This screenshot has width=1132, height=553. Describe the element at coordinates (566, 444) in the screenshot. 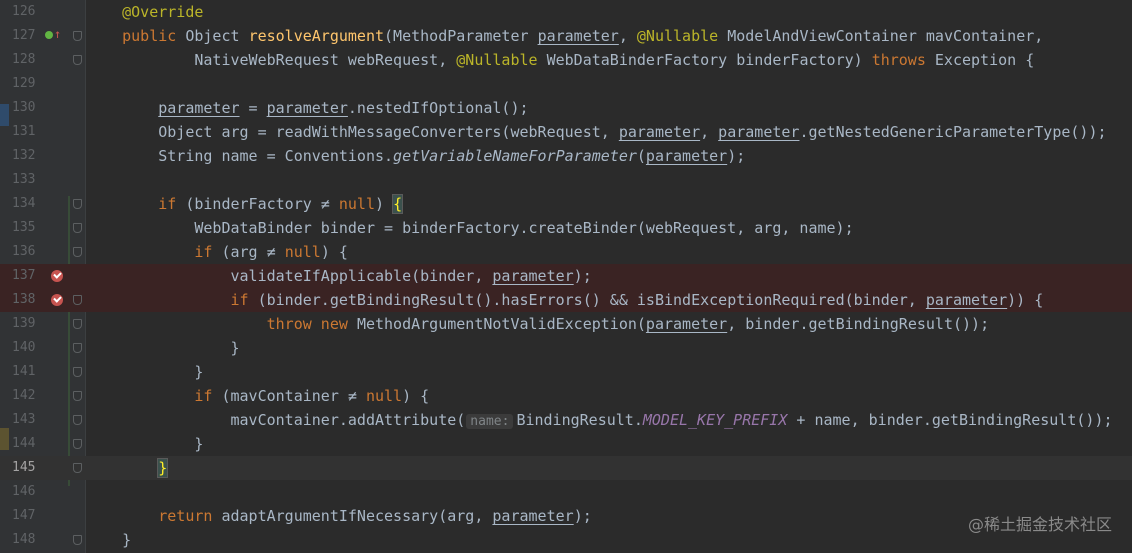

I see `code-line: 144 }` at that location.